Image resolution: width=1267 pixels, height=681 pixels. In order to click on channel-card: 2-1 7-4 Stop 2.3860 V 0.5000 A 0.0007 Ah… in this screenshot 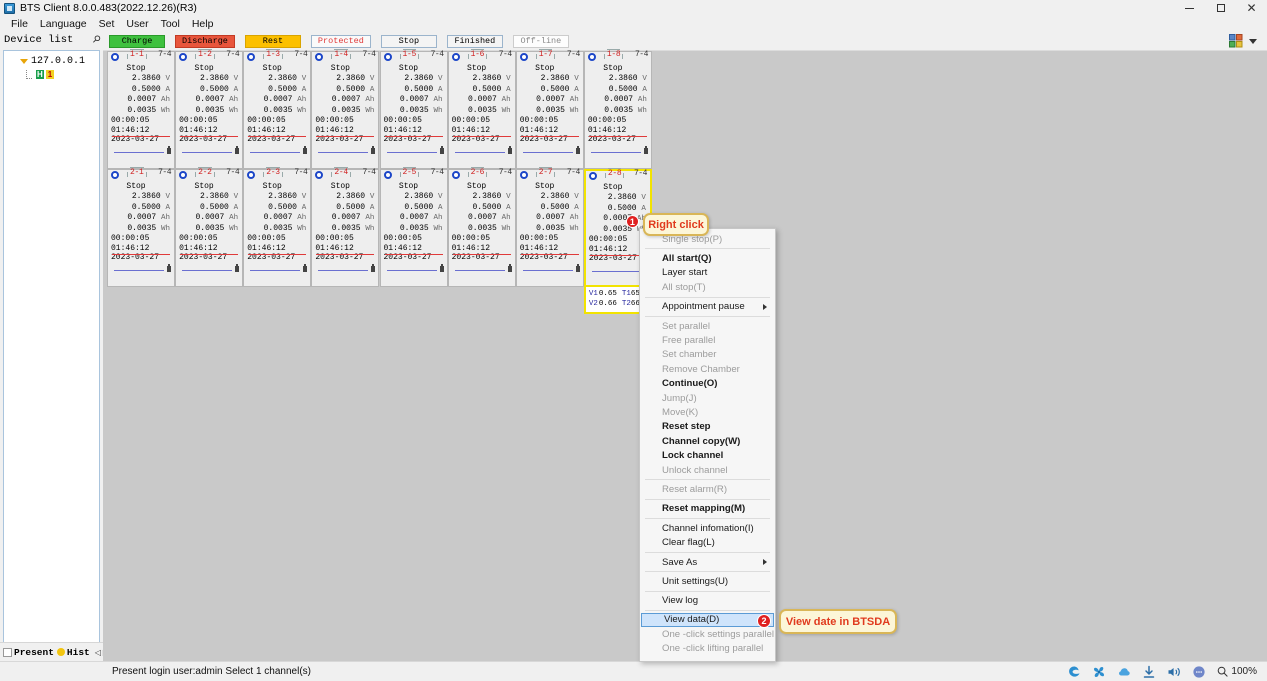, I will do `click(141, 227)`.